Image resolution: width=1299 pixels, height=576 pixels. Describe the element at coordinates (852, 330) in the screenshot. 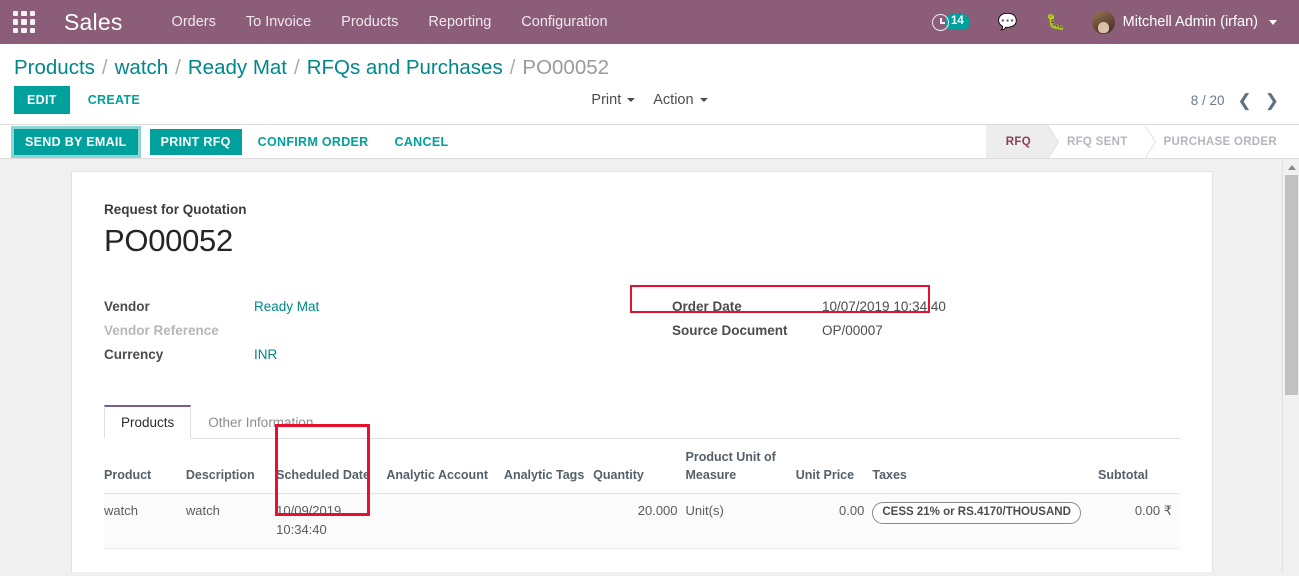

I see `field-value-source-document: OP/00007` at that location.